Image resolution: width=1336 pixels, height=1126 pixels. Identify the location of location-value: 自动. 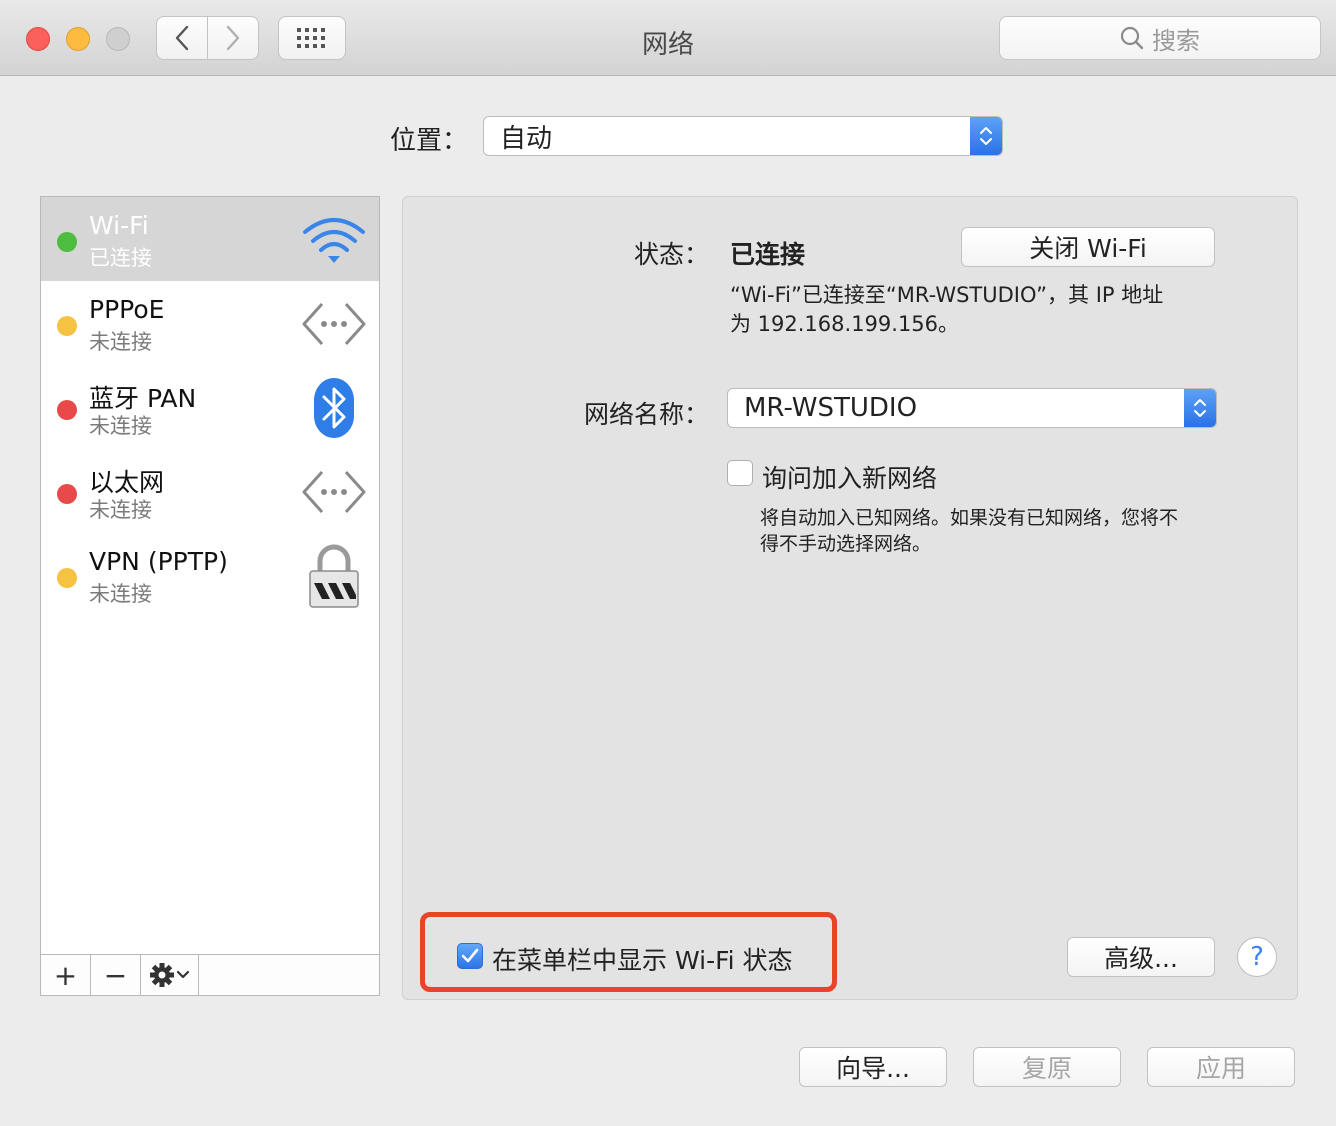
(526, 138).